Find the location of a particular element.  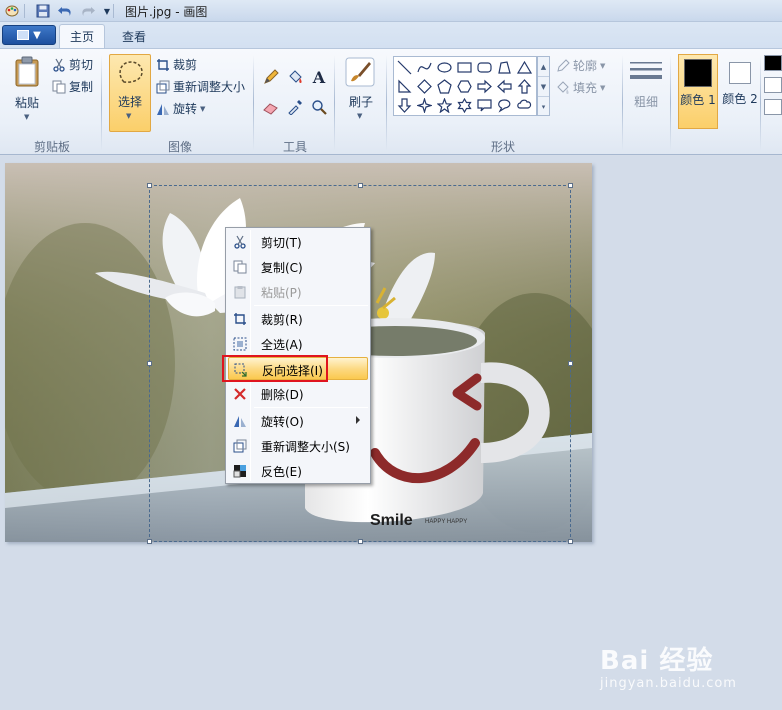

pencil-tool-button is located at coordinates (271, 77).